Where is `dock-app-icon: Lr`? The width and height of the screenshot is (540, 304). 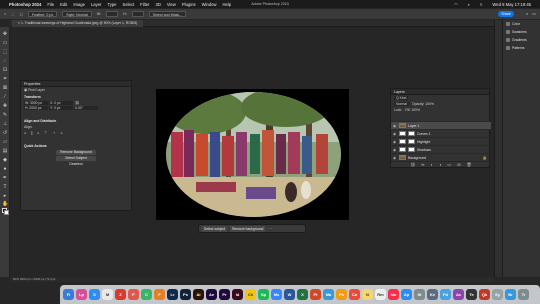 dock-app-icon: Lr is located at coordinates (172, 294).